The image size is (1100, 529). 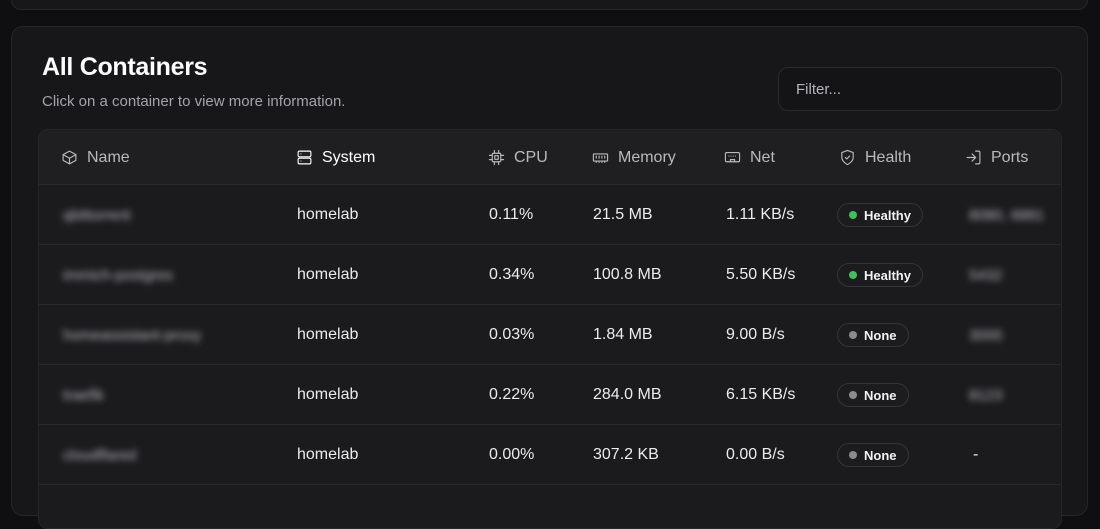 I want to click on column-header-net: Net, so click(x=749, y=157).